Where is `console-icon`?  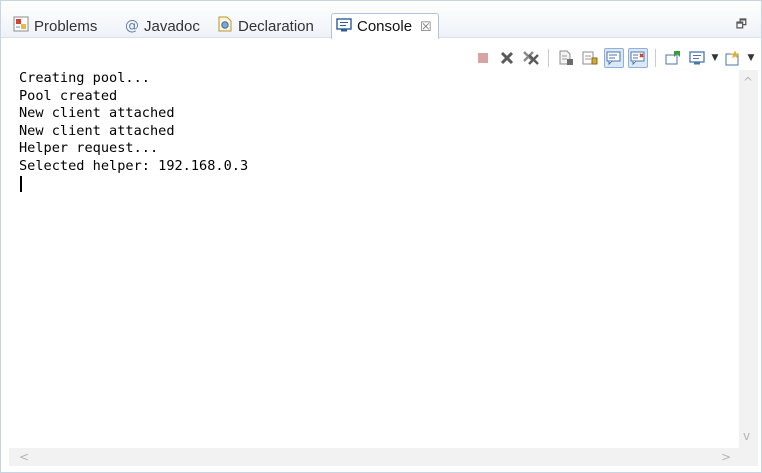 console-icon is located at coordinates (344, 27).